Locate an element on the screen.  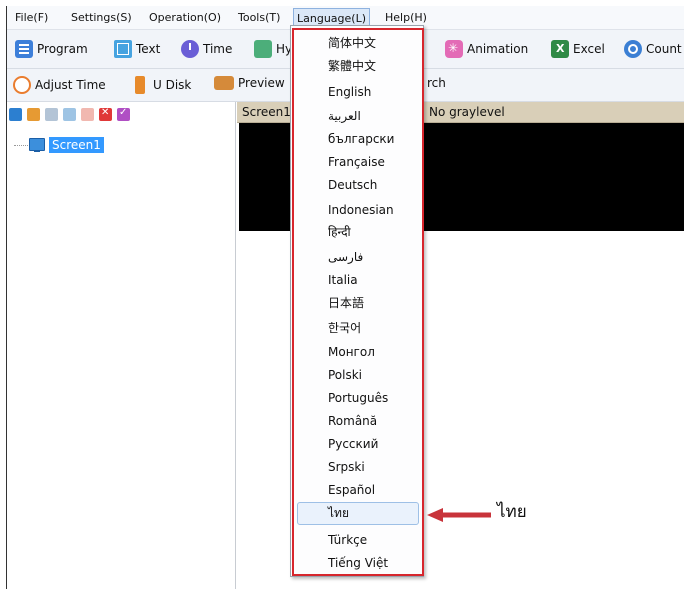
menu-settings: Settings(S) is located at coordinates (101, 17).